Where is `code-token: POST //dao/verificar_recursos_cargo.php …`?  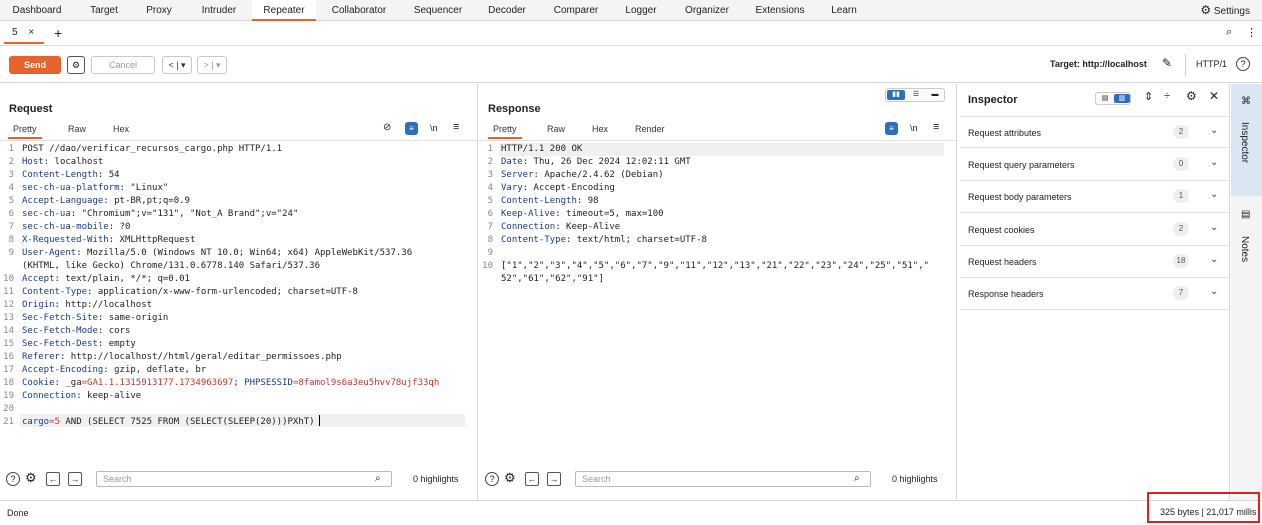
code-token: POST //dao/verificar_recursos_cargo.php … is located at coordinates (152, 149).